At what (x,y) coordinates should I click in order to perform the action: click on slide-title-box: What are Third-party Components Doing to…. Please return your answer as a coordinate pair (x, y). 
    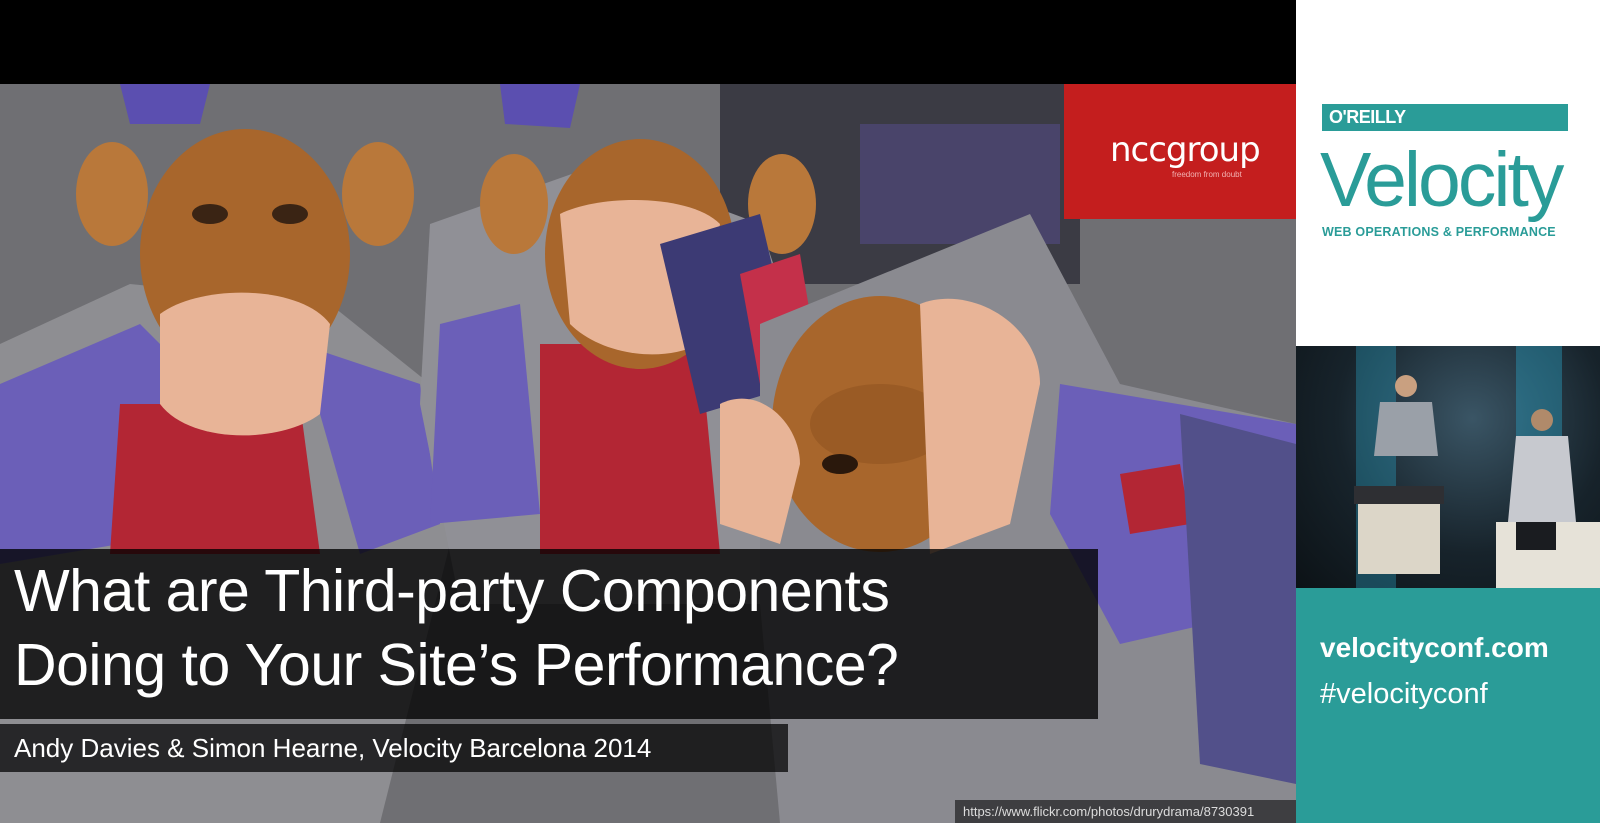
    Looking at the image, I should click on (549, 634).